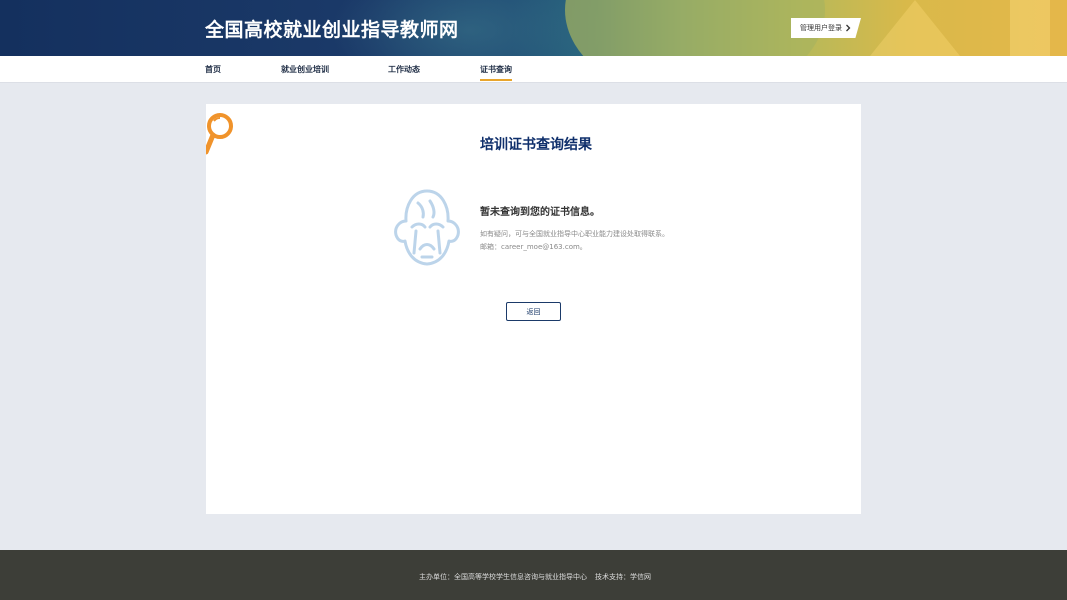 This screenshot has height=600, width=1067. What do you see at coordinates (332, 28) in the screenshot?
I see `site-title: 全国高校就业创业指导教师网` at bounding box center [332, 28].